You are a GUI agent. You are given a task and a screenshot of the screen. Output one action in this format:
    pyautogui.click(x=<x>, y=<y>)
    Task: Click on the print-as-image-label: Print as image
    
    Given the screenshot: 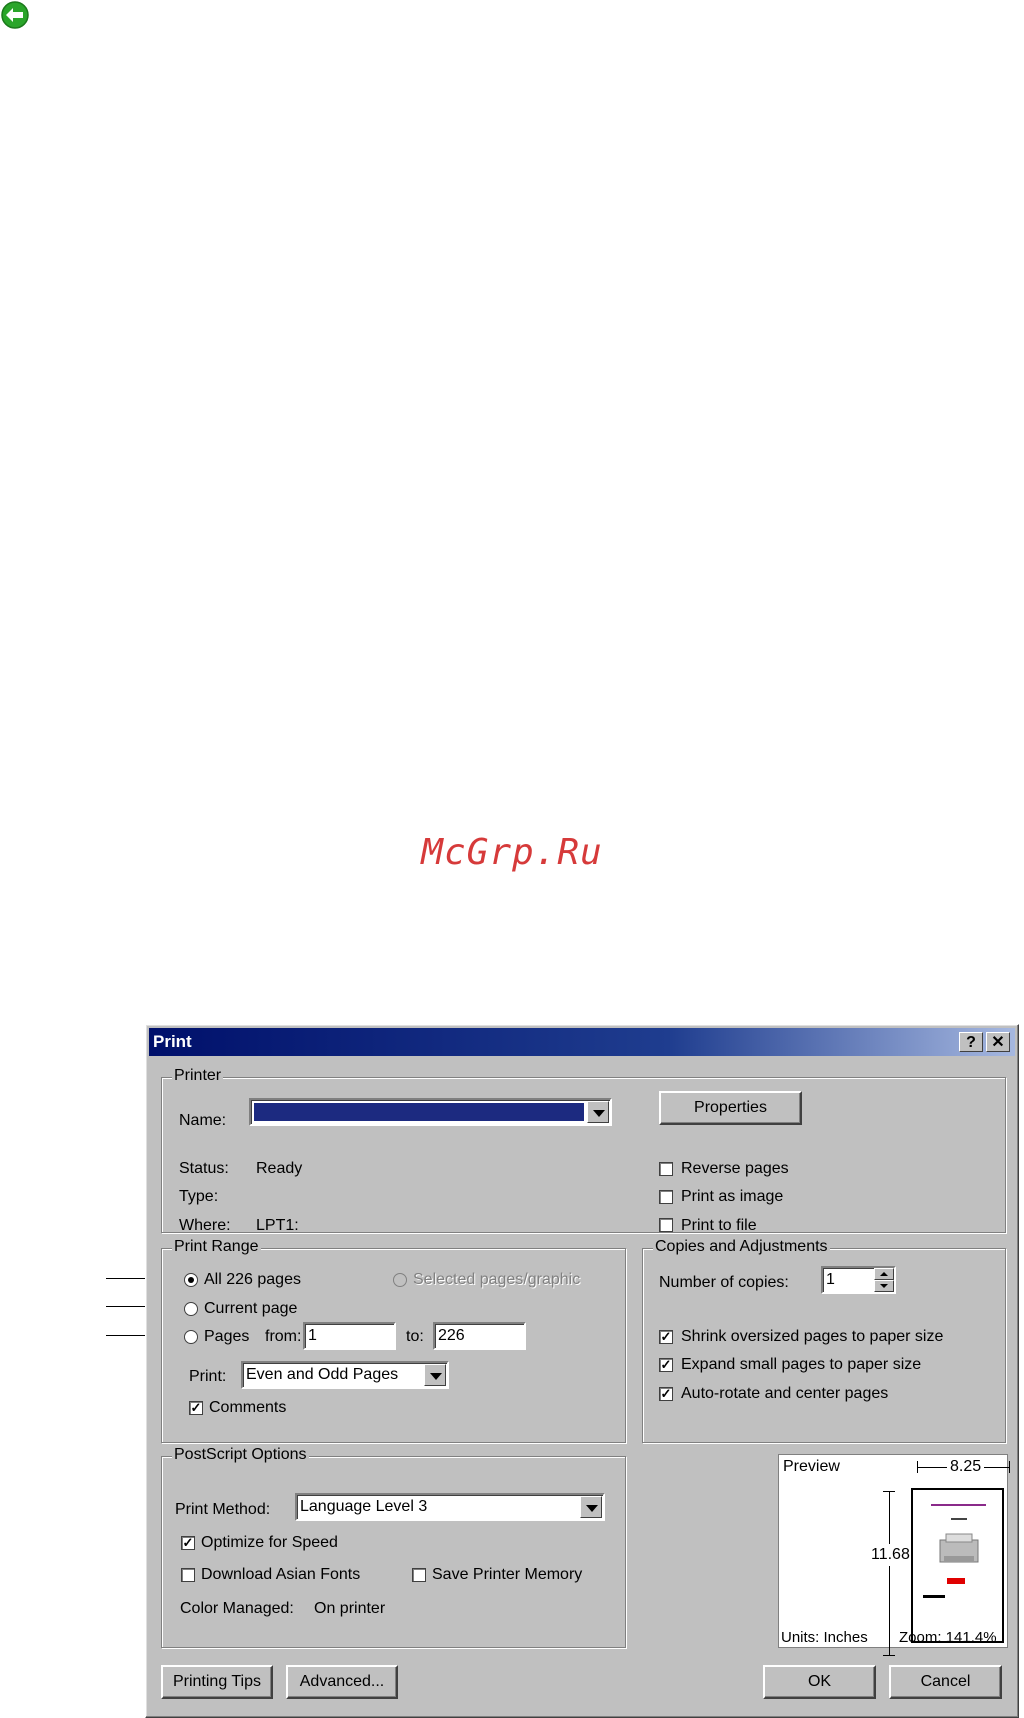 What is the action you would take?
    pyautogui.click(x=732, y=1197)
    